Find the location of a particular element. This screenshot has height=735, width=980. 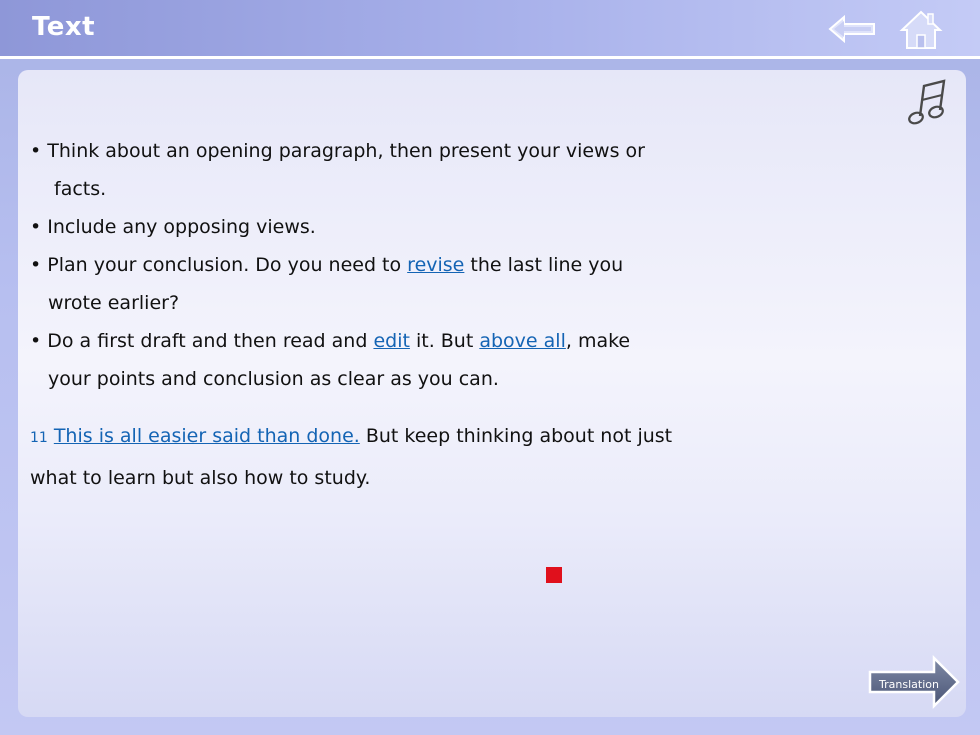

music-button is located at coordinates (927, 104).